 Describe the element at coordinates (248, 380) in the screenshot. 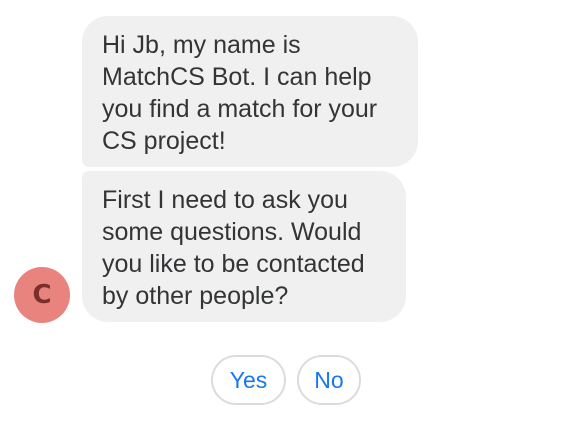

I see `quick-reply-yes-button: Yes` at that location.